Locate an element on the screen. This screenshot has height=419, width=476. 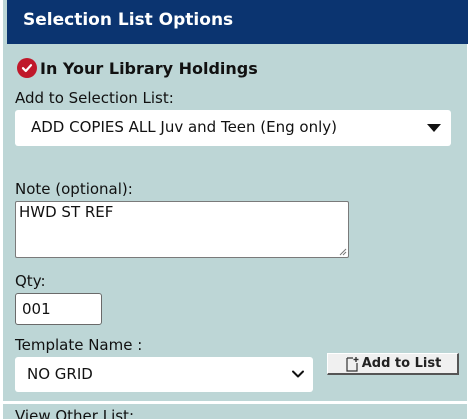
holdings-status: In Your Library Holdings is located at coordinates (136, 68).